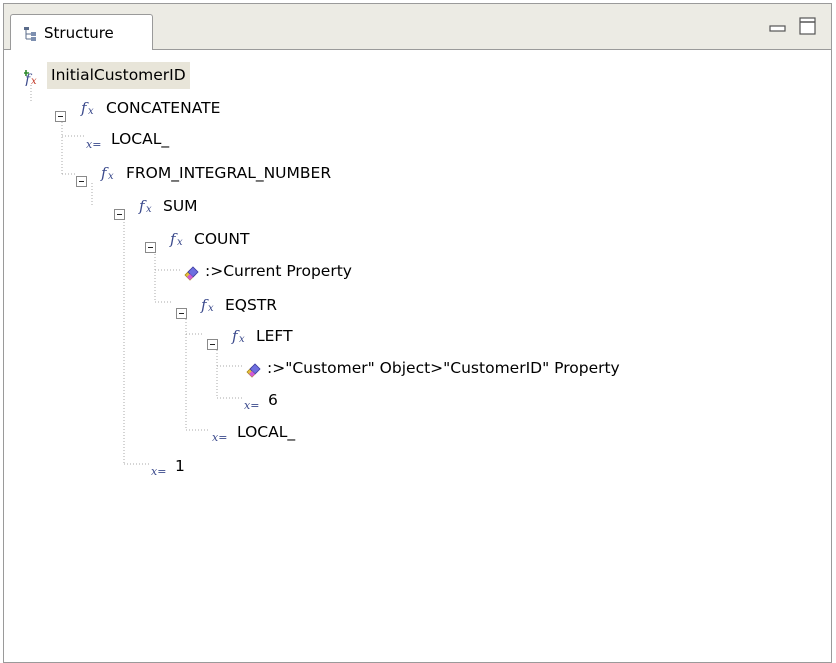 The height and width of the screenshot is (663, 836). What do you see at coordinates (273, 400) in the screenshot?
I see `tree-node-label: 6` at bounding box center [273, 400].